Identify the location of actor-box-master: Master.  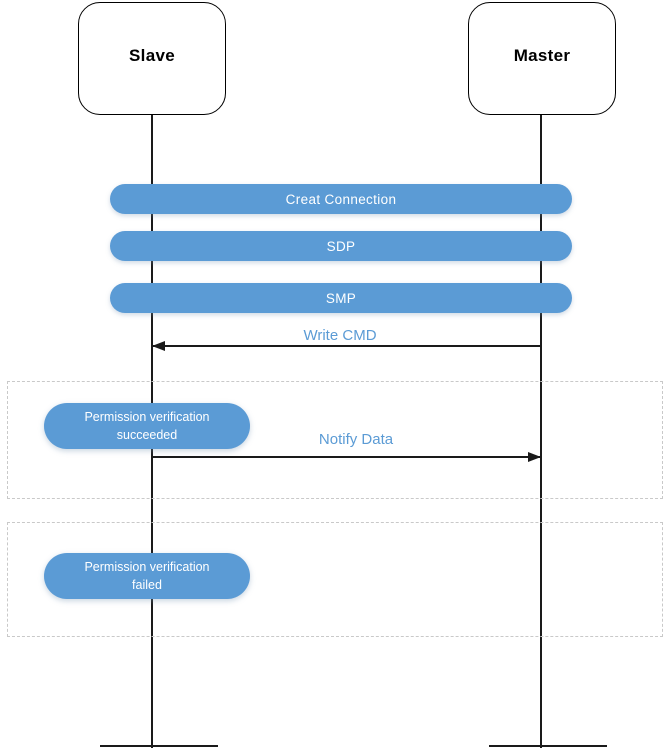
(542, 58).